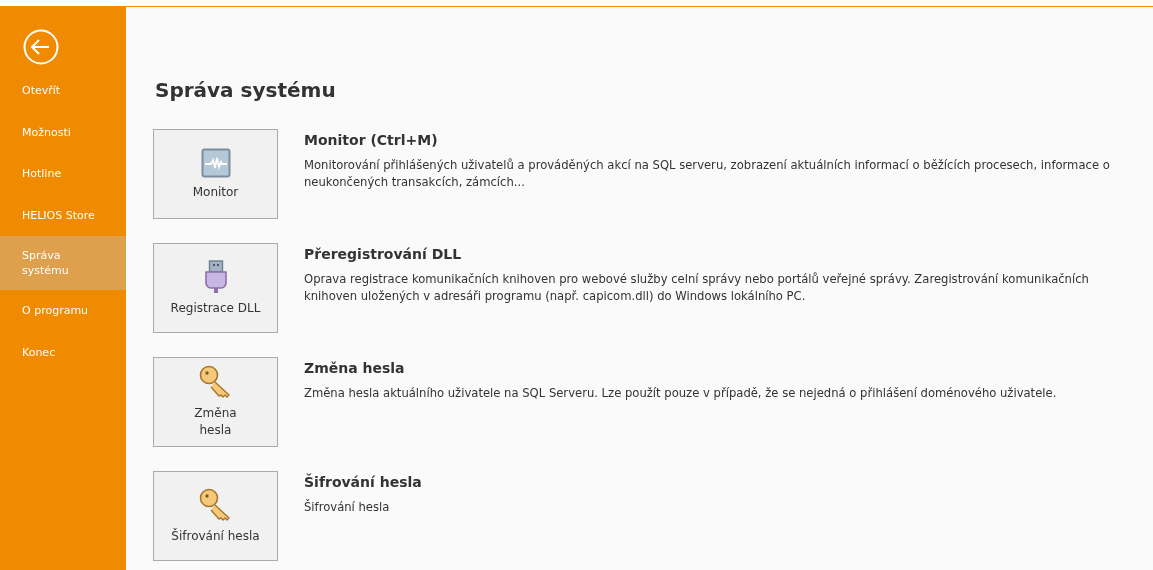 Image resolution: width=1153 pixels, height=570 pixels. What do you see at coordinates (371, 140) in the screenshot?
I see `action-title: Monitor (Ctrl+M)` at bounding box center [371, 140].